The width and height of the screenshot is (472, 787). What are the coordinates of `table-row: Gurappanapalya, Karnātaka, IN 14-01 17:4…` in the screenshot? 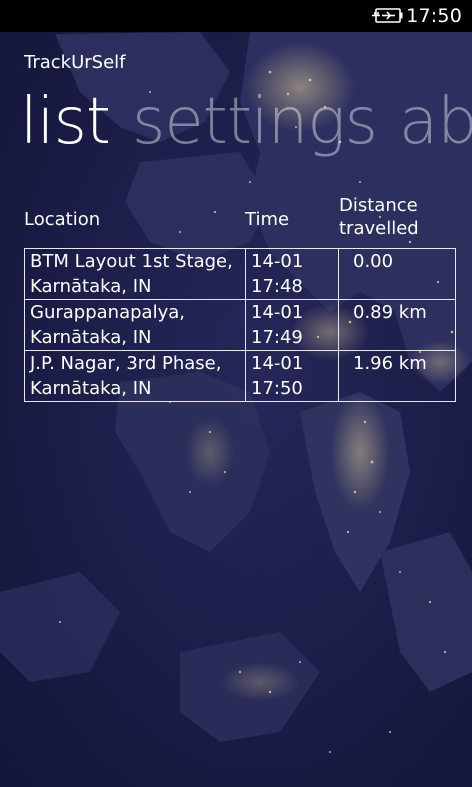 It's located at (240, 325).